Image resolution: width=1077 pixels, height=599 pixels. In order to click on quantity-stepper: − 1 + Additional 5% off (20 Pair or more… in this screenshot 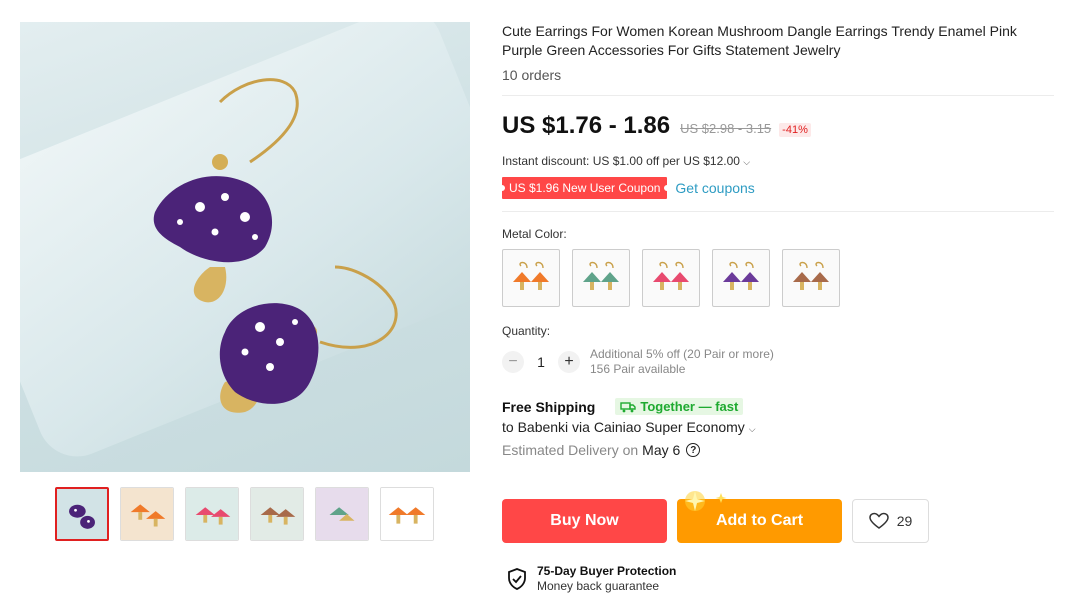, I will do `click(778, 362)`.